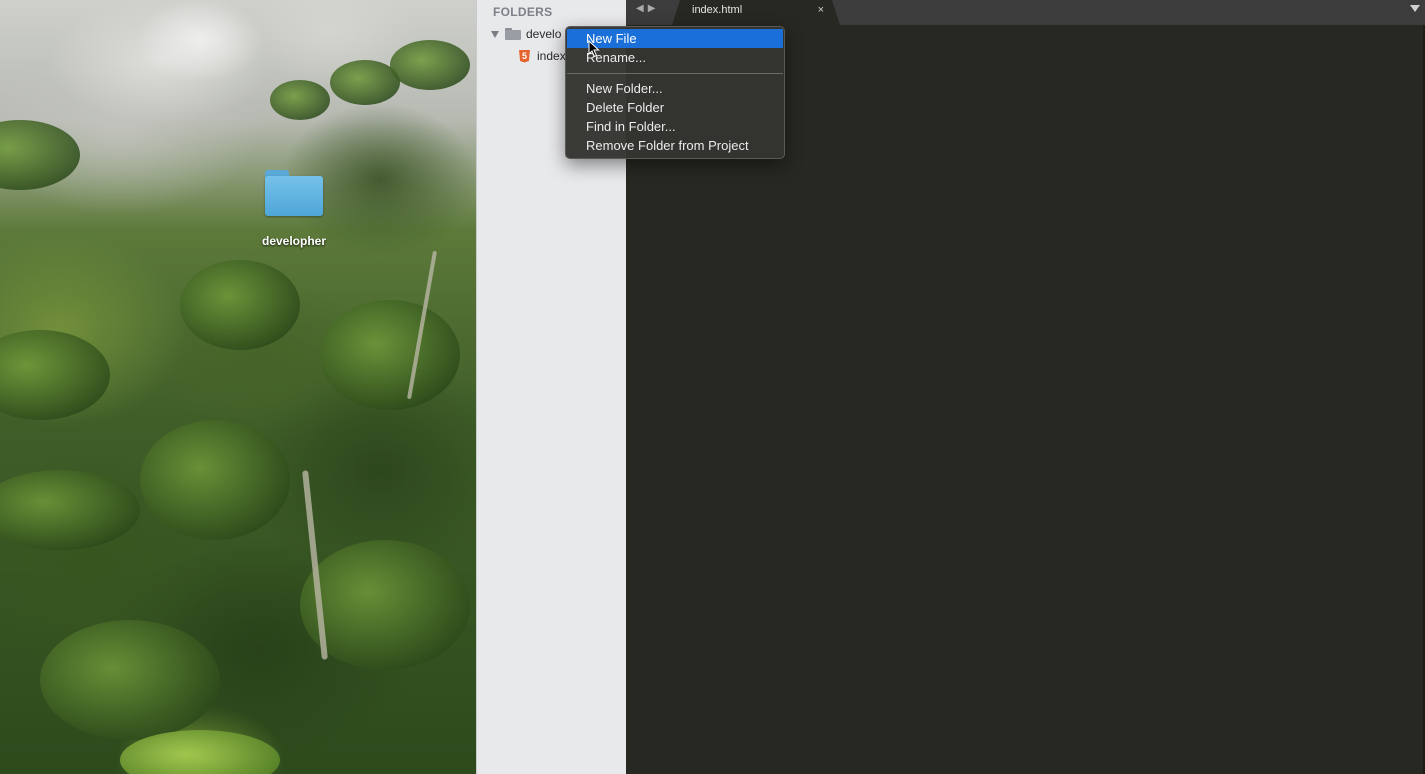  What do you see at coordinates (551, 56) in the screenshot?
I see `sidebar-file-label: index` at bounding box center [551, 56].